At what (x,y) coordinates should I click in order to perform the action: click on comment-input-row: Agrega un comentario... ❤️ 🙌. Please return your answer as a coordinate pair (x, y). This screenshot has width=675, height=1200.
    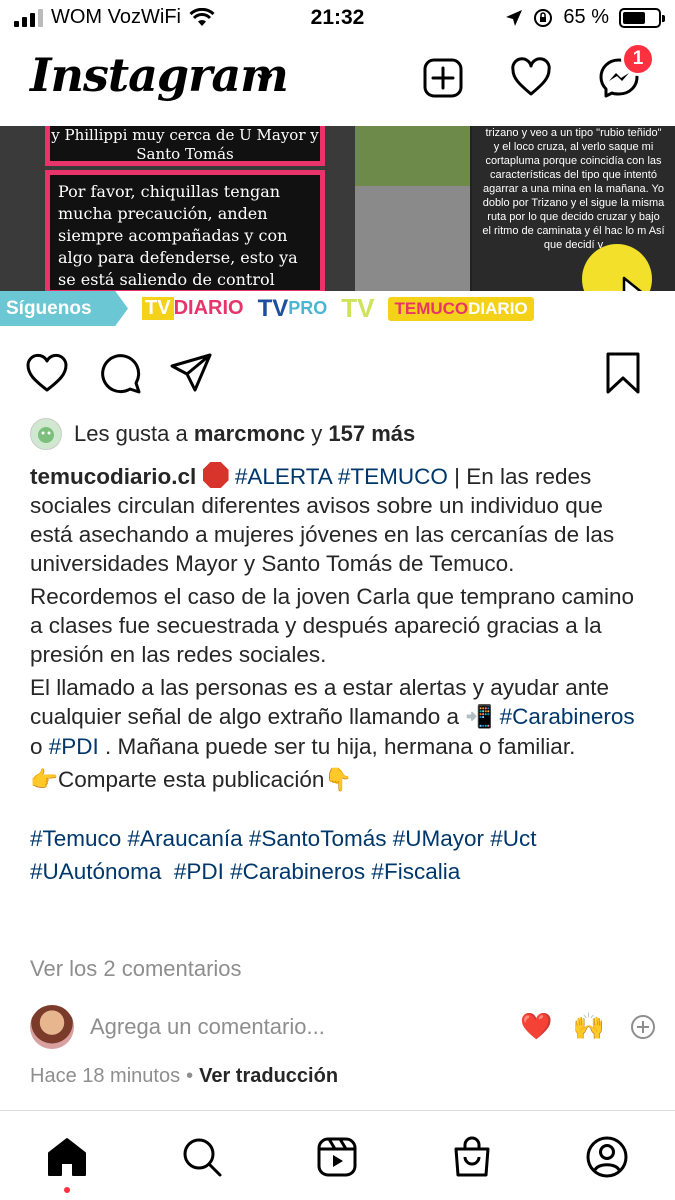
    Looking at the image, I should click on (342, 1027).